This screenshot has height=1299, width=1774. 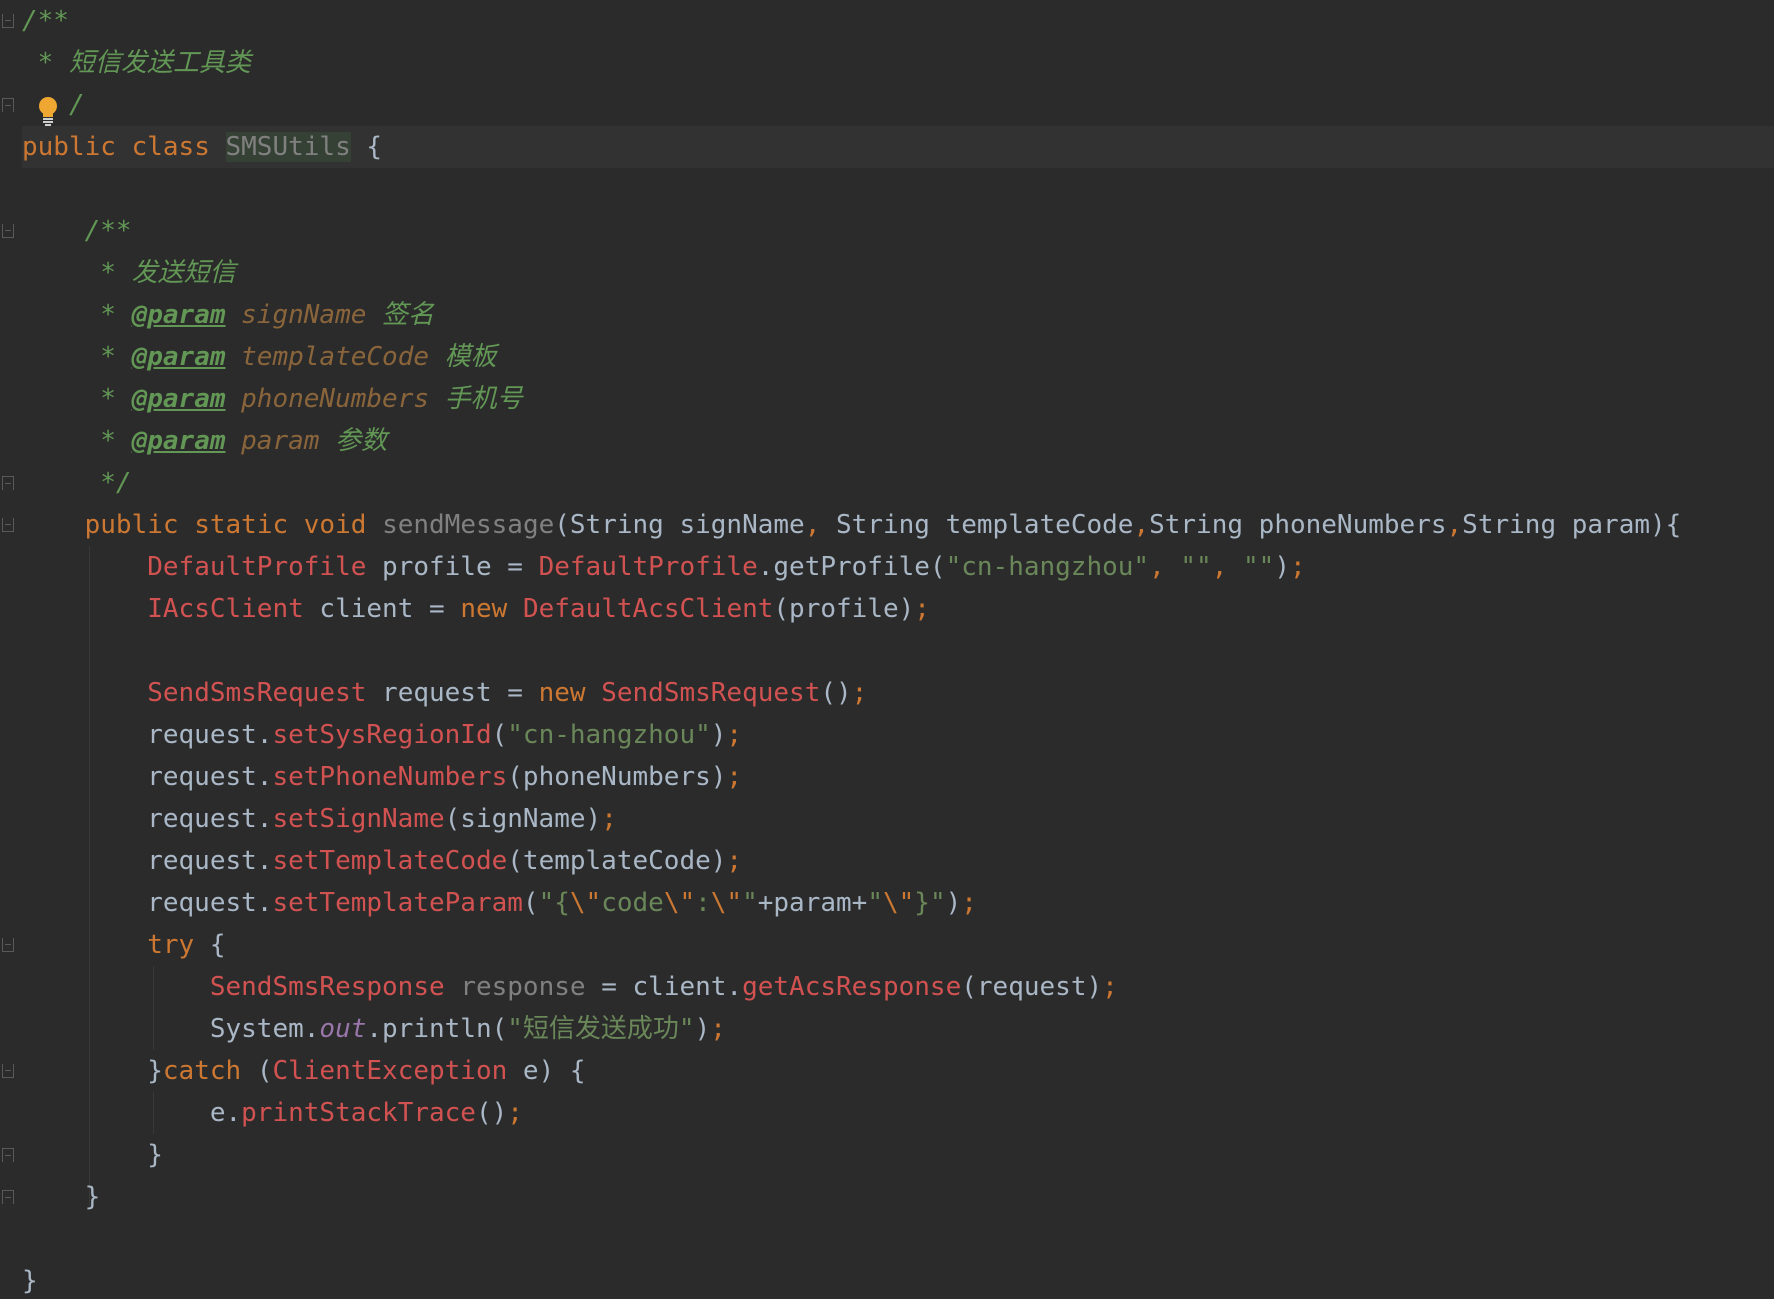 I want to click on code-token: DefaultProfile, so click(x=648, y=567).